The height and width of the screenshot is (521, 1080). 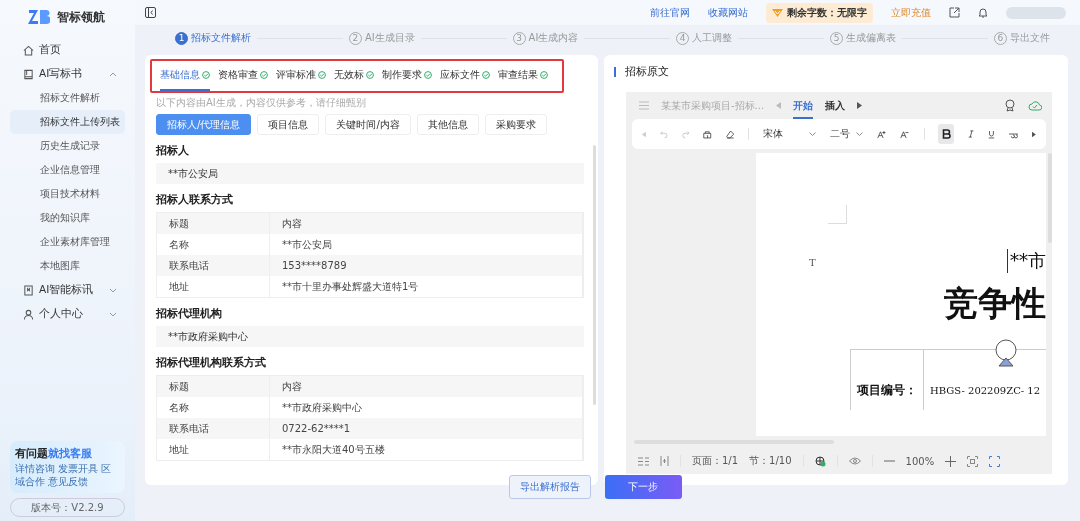 What do you see at coordinates (243, 76) in the screenshot?
I see `tab: 资格审查` at bounding box center [243, 76].